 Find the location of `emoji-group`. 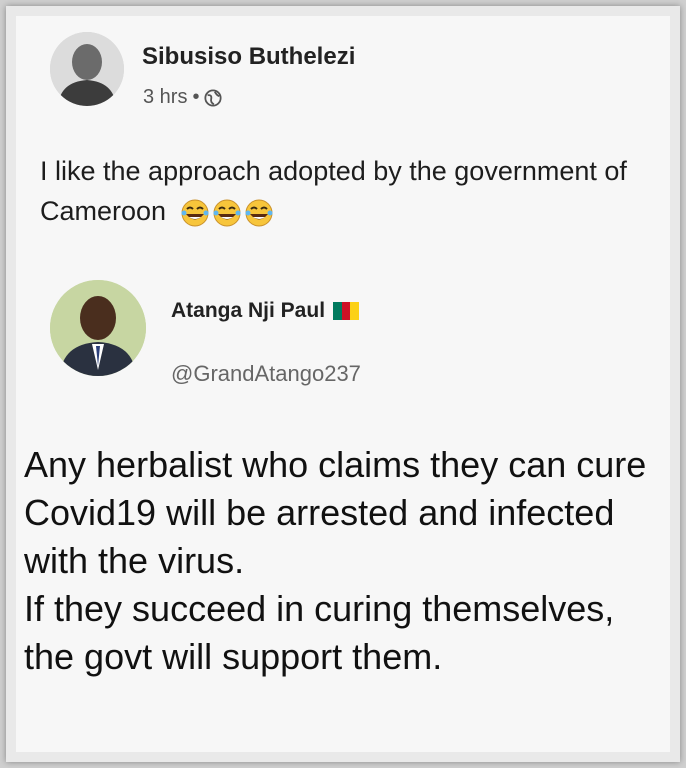

emoji-group is located at coordinates (227, 213).